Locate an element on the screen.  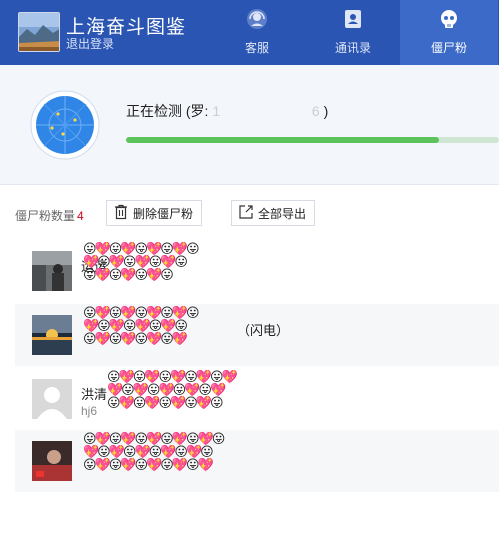
user-avatar is located at coordinates (39, 32).